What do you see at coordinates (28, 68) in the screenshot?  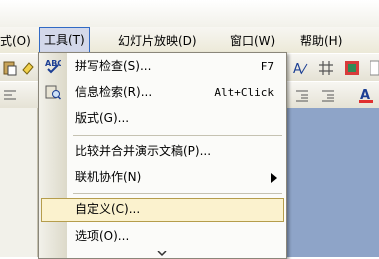 I see `format-painter-icon` at bounding box center [28, 68].